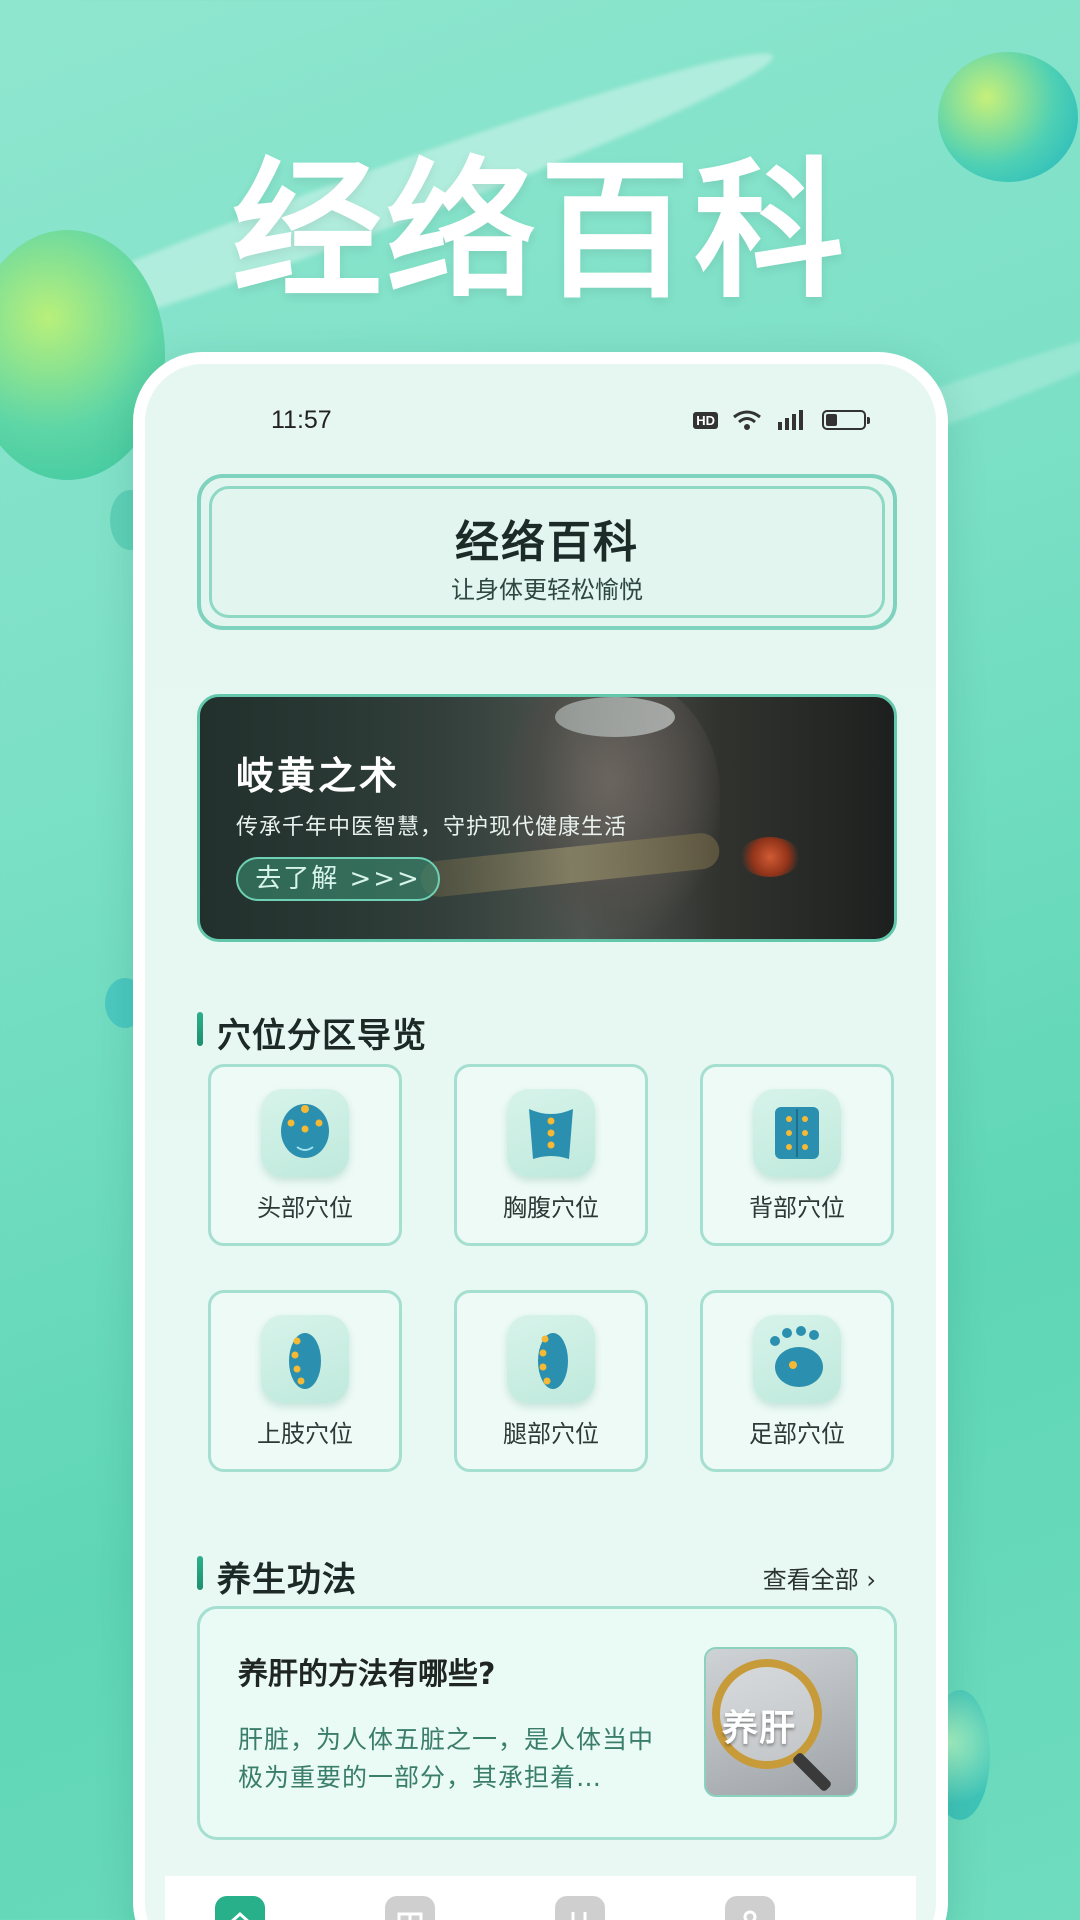  What do you see at coordinates (580, 1908) in the screenshot?
I see `dining-icon` at bounding box center [580, 1908].